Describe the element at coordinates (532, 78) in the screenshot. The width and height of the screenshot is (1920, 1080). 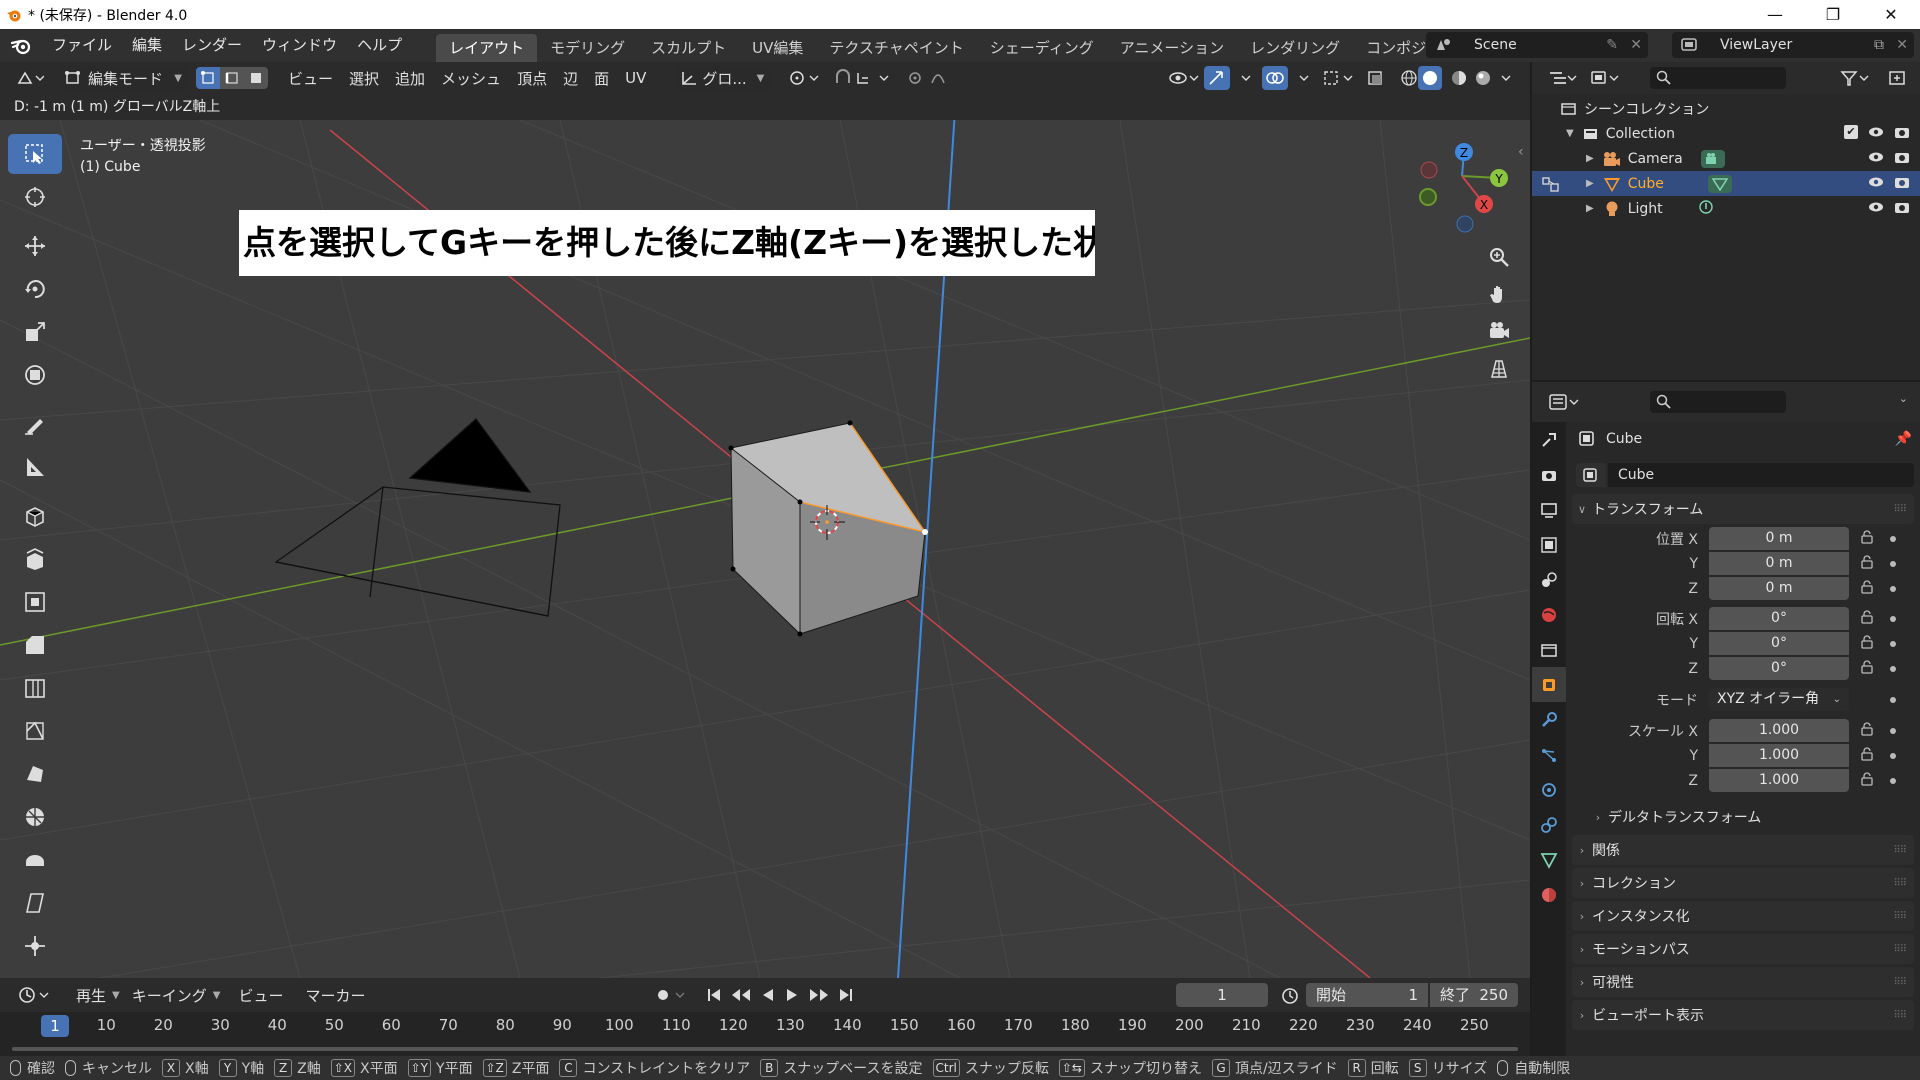
I see `menu-vertex: 頂点` at that location.